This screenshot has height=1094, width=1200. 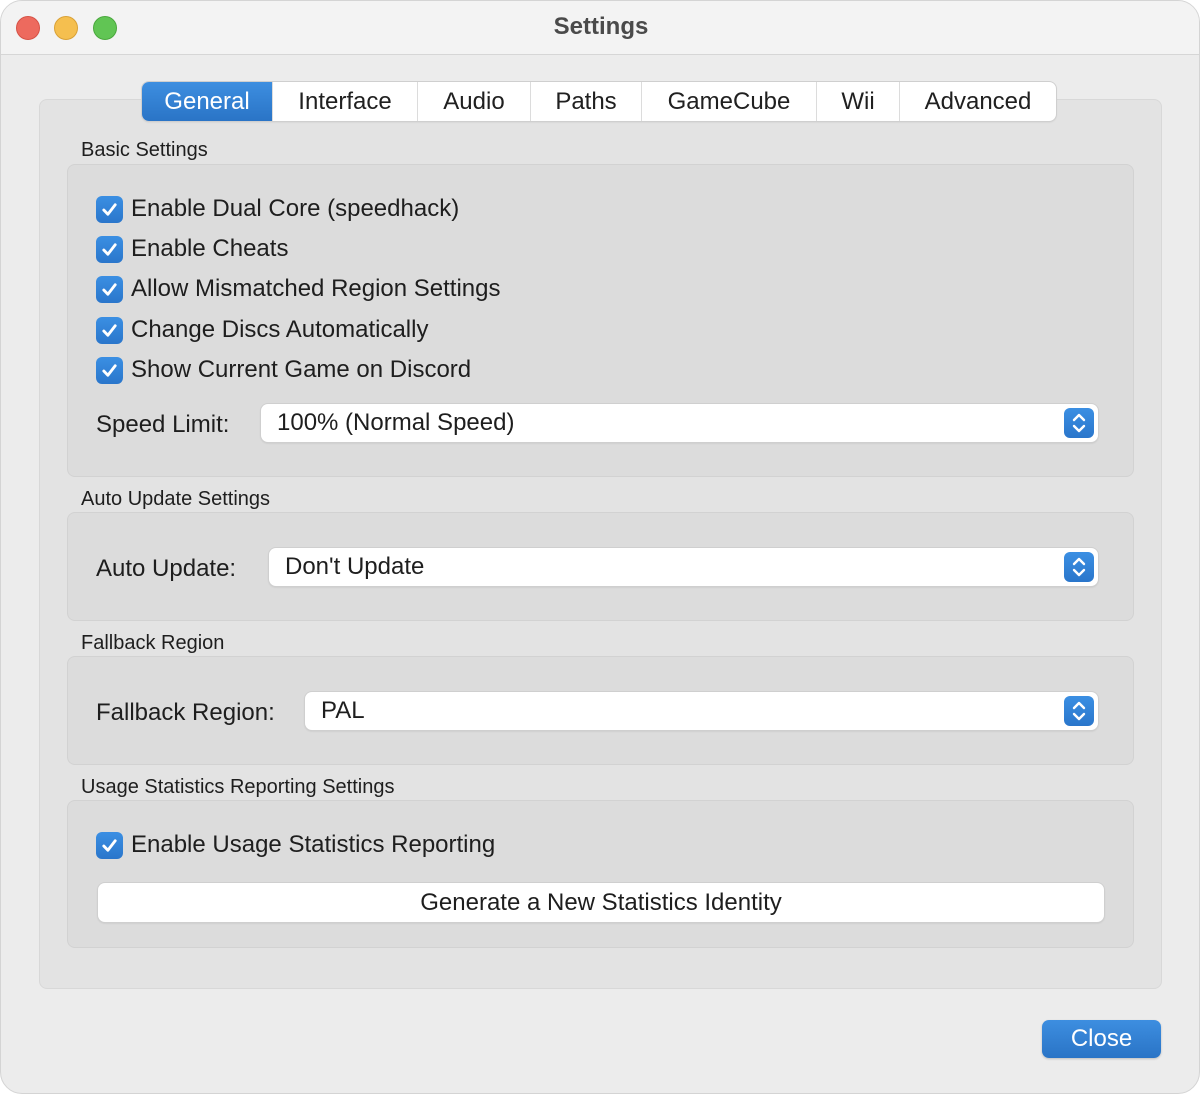 I want to click on mismatched-region-checkbox-row: Allow Mismatched Region Settings, so click(x=298, y=289).